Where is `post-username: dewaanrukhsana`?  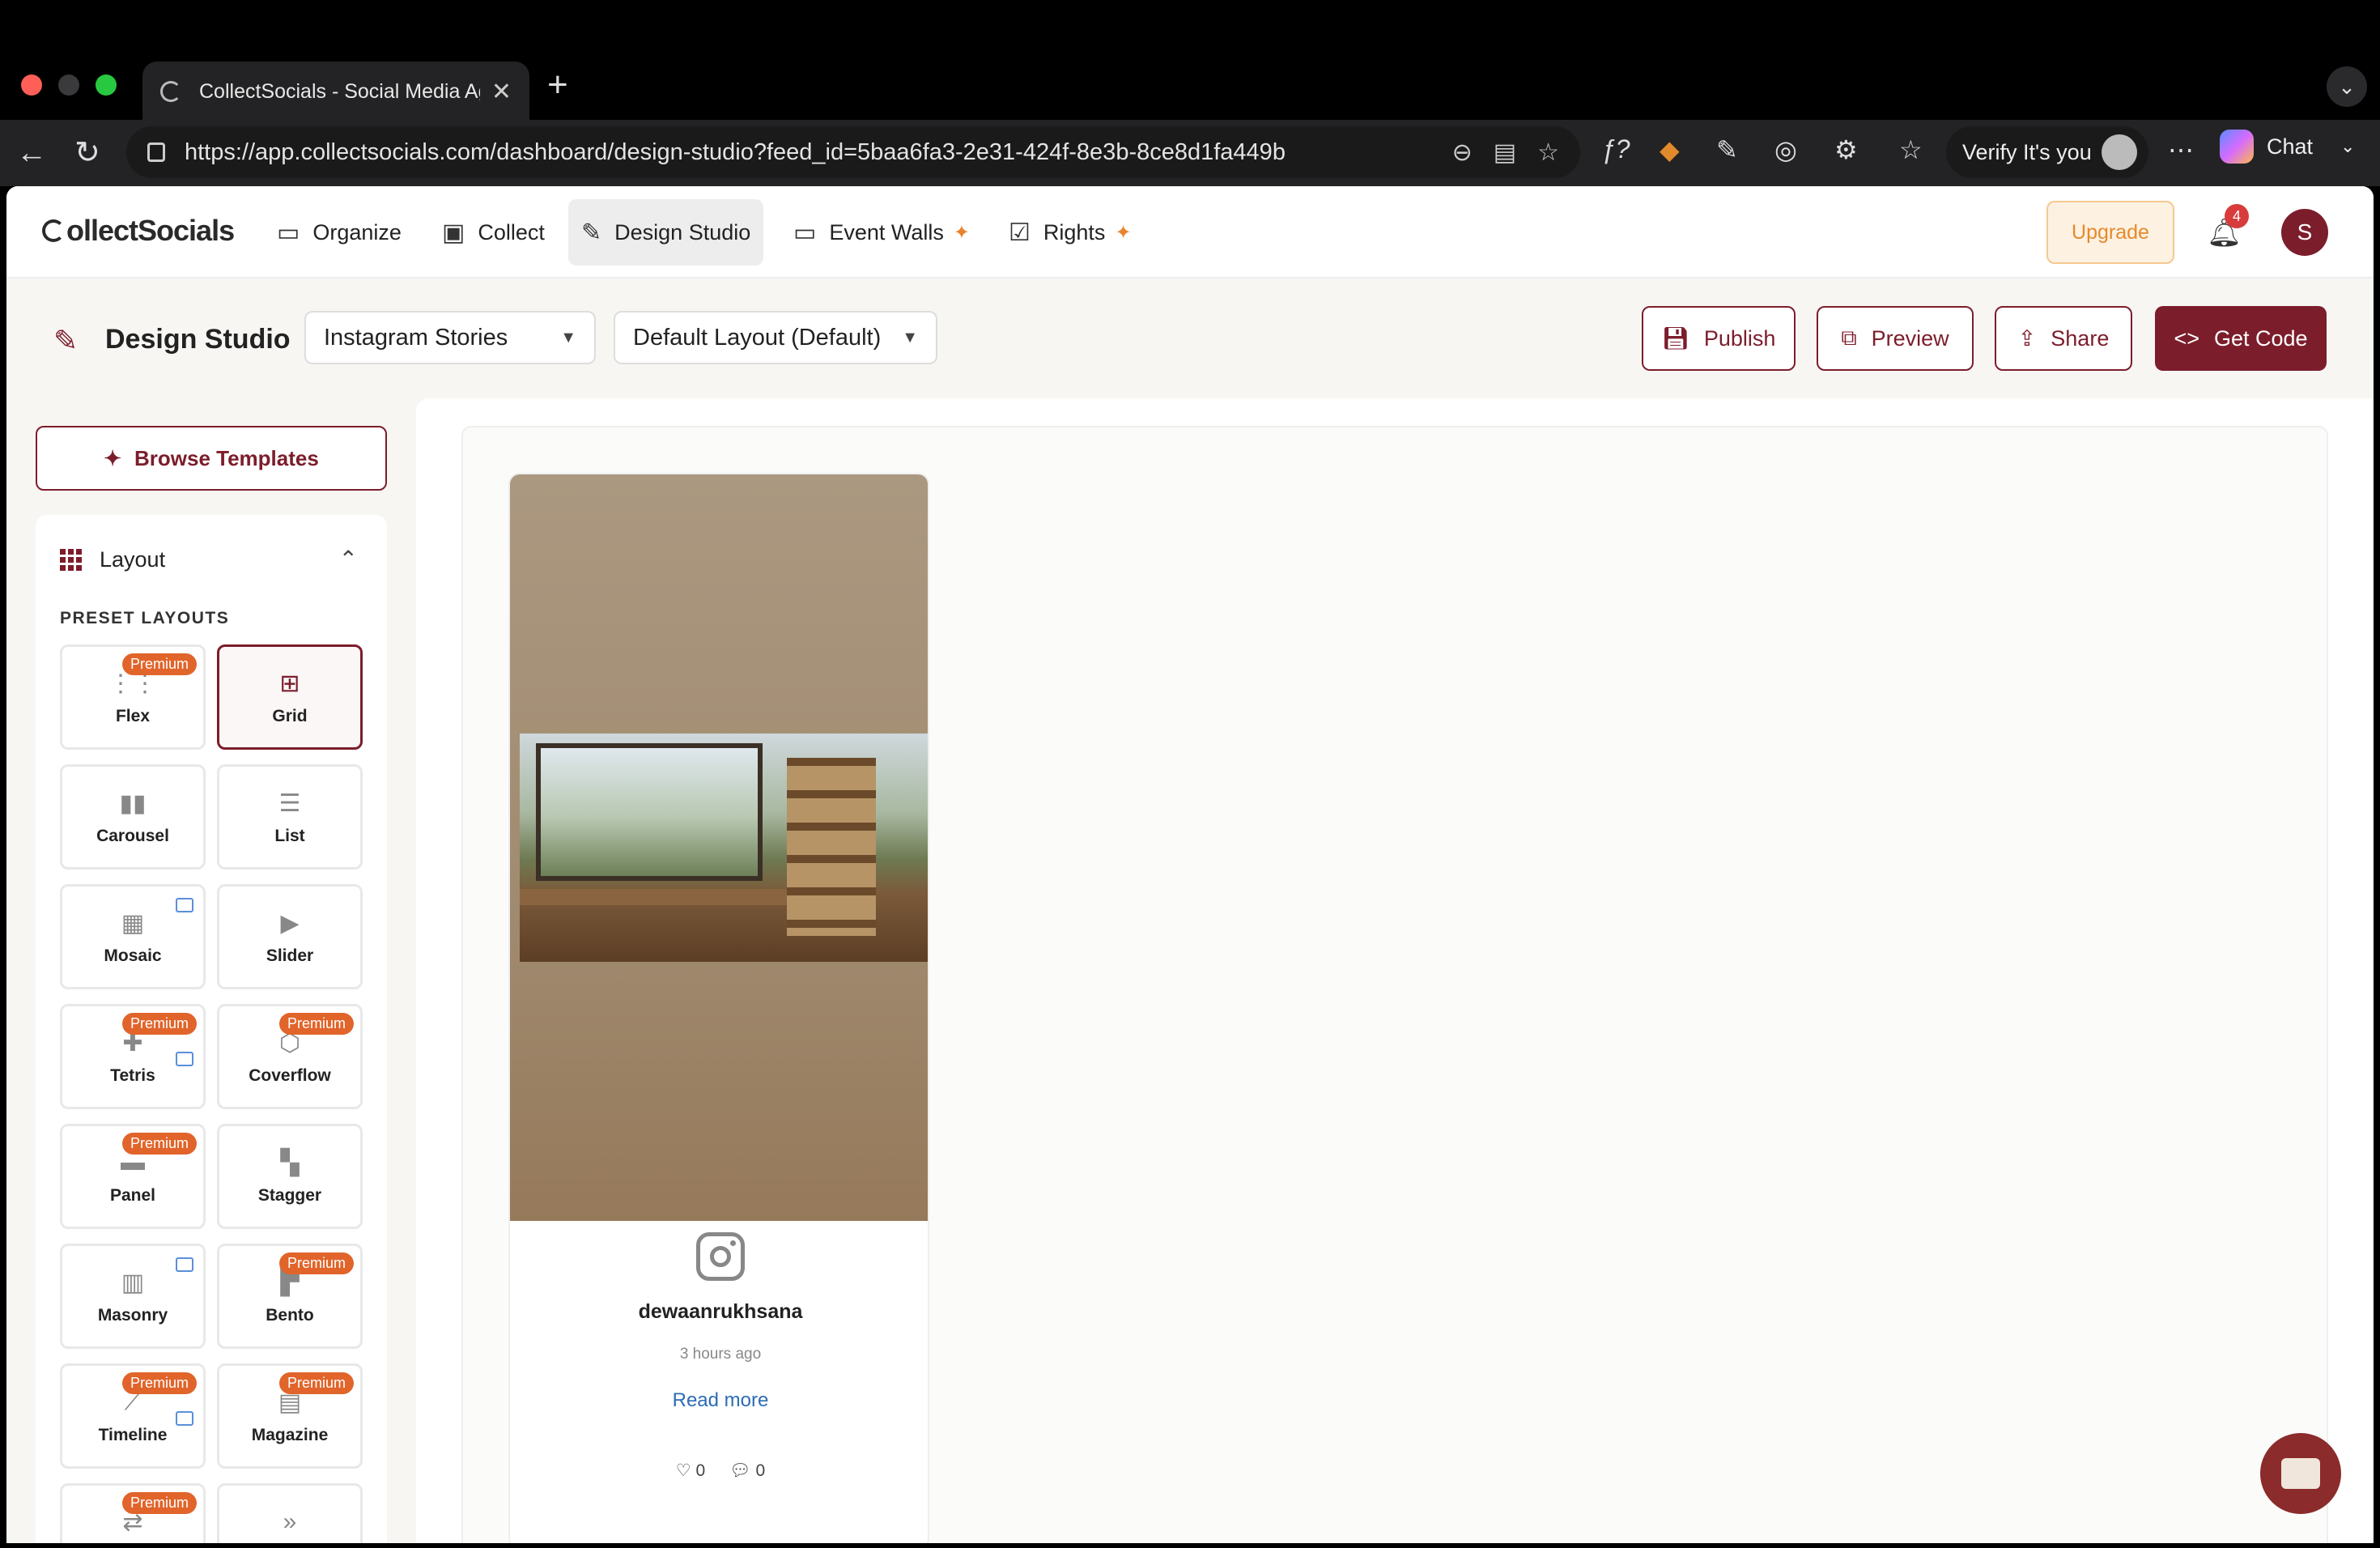
post-username: dewaanrukhsana is located at coordinates (721, 1311).